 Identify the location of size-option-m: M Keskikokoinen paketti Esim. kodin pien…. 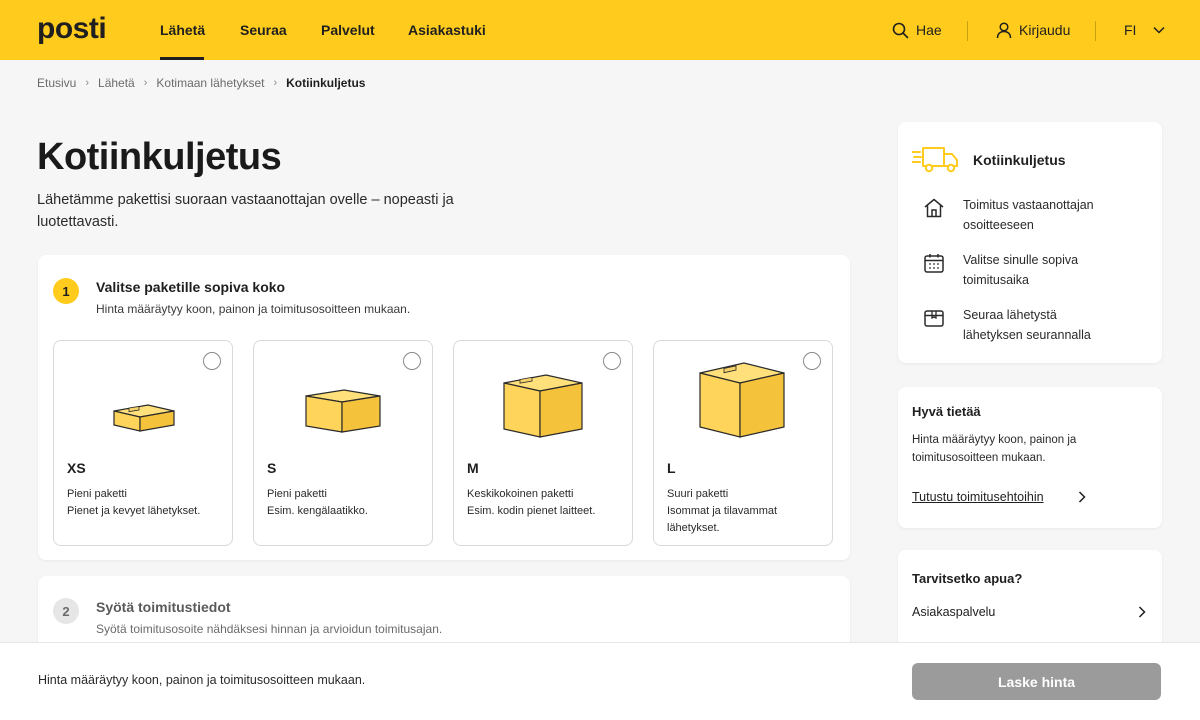
(543, 443).